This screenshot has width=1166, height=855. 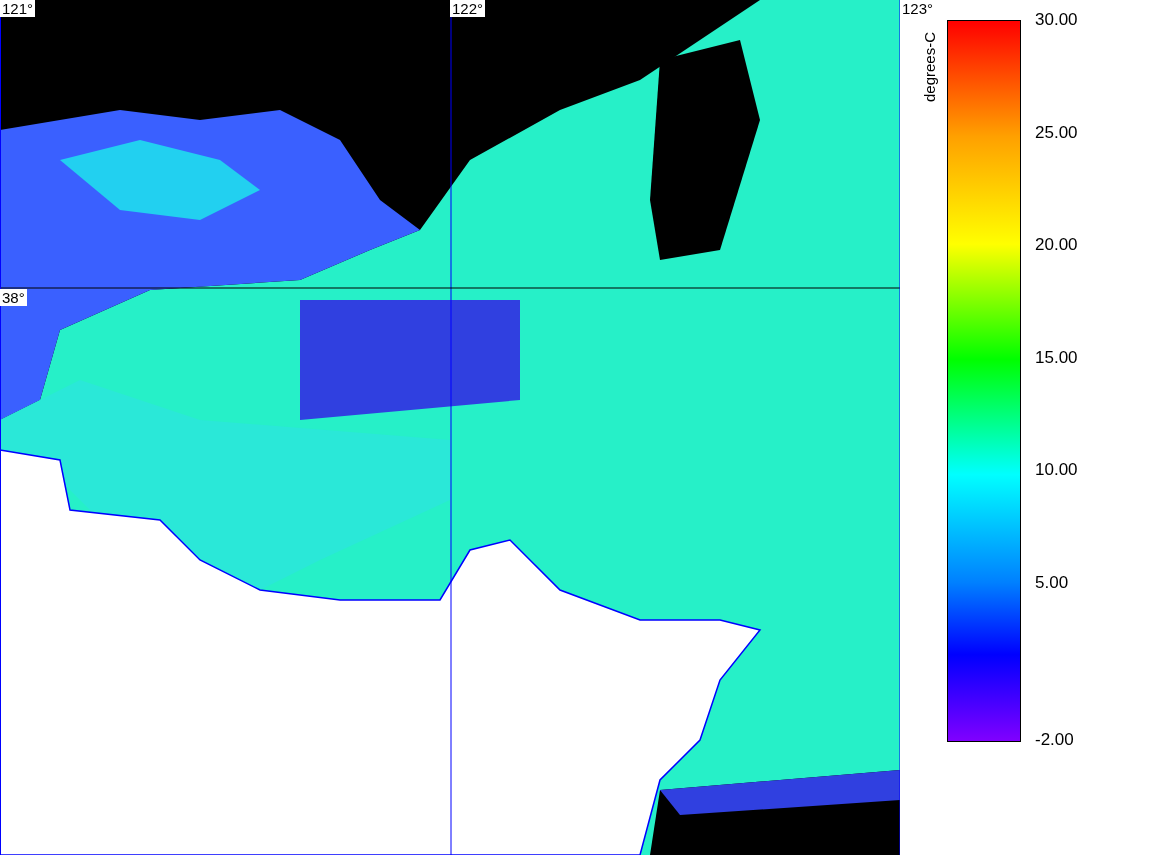 I want to click on longitude-label: 121°, so click(x=18, y=8).